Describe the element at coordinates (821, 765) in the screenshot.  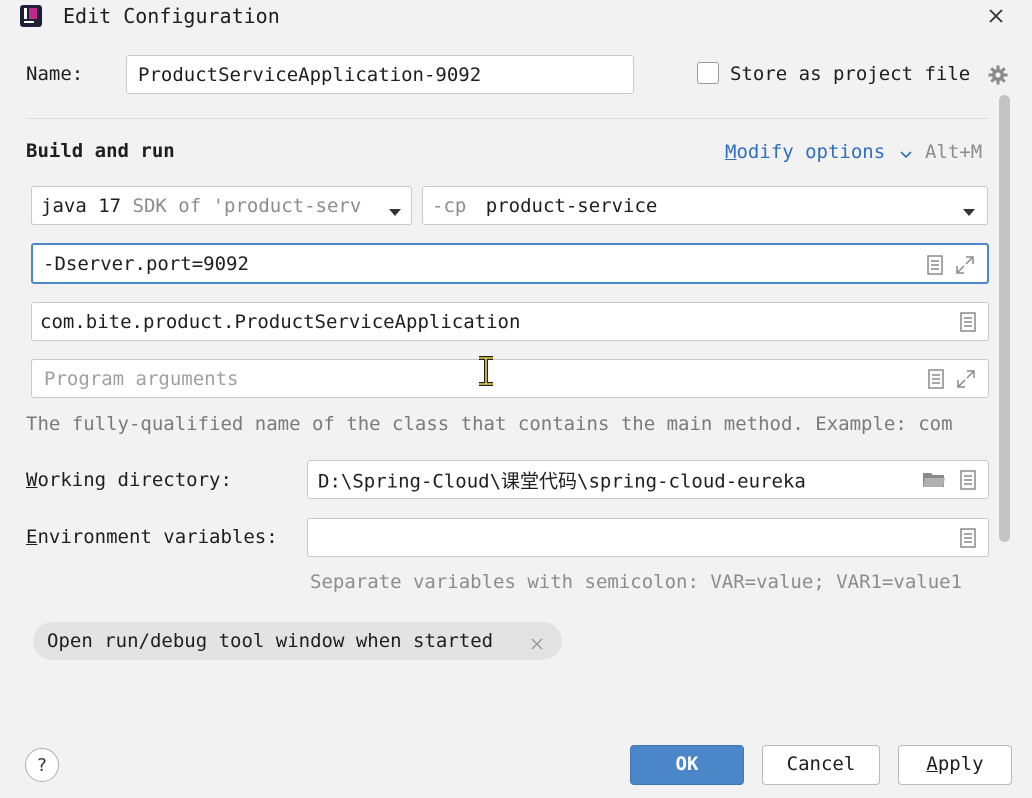
I see `cancel-button: Cancel` at that location.